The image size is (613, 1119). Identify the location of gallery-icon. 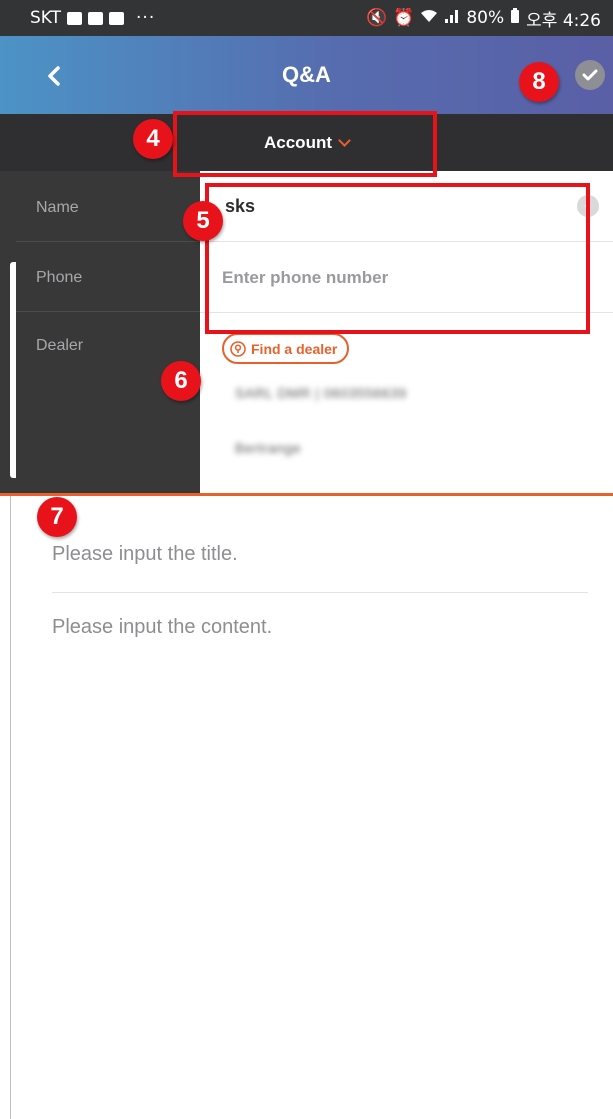
(96, 18).